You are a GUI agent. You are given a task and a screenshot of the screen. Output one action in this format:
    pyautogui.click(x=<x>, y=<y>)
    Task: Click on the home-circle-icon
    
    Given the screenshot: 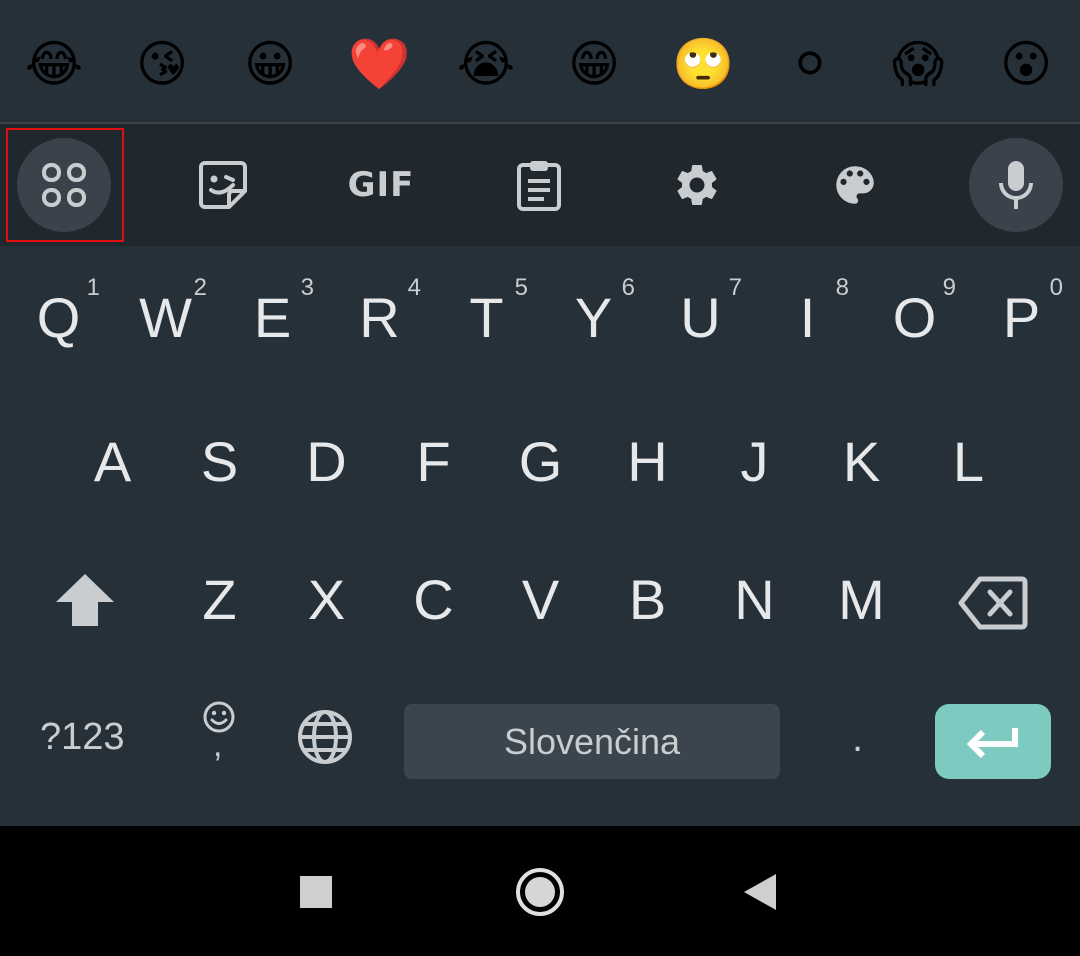 What is the action you would take?
    pyautogui.click(x=540, y=892)
    